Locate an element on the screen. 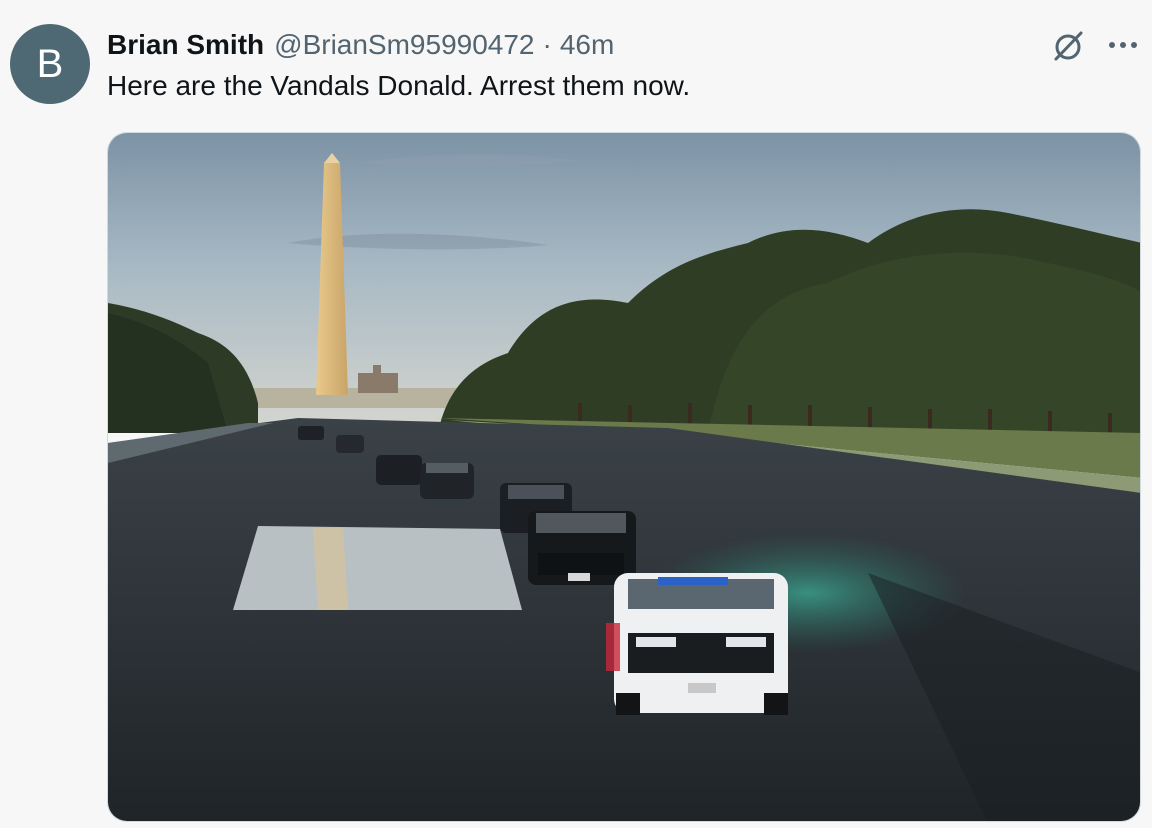  tweet-timestamp: 46m is located at coordinates (587, 45).